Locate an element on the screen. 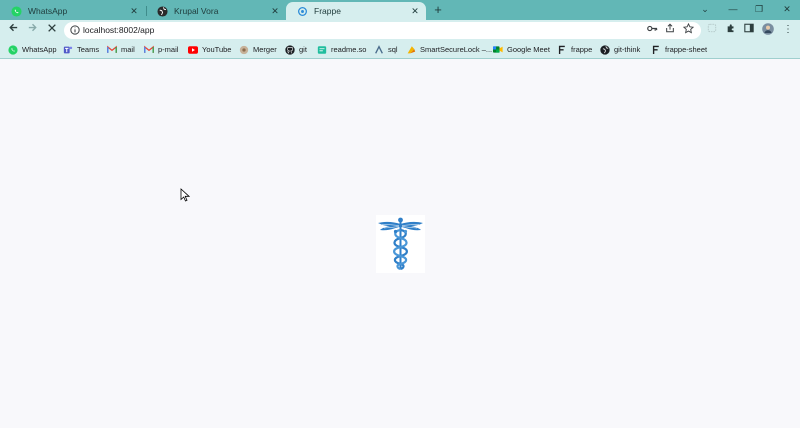 This screenshot has width=800, height=428. more-menu-icon: ⋮ is located at coordinates (788, 30).